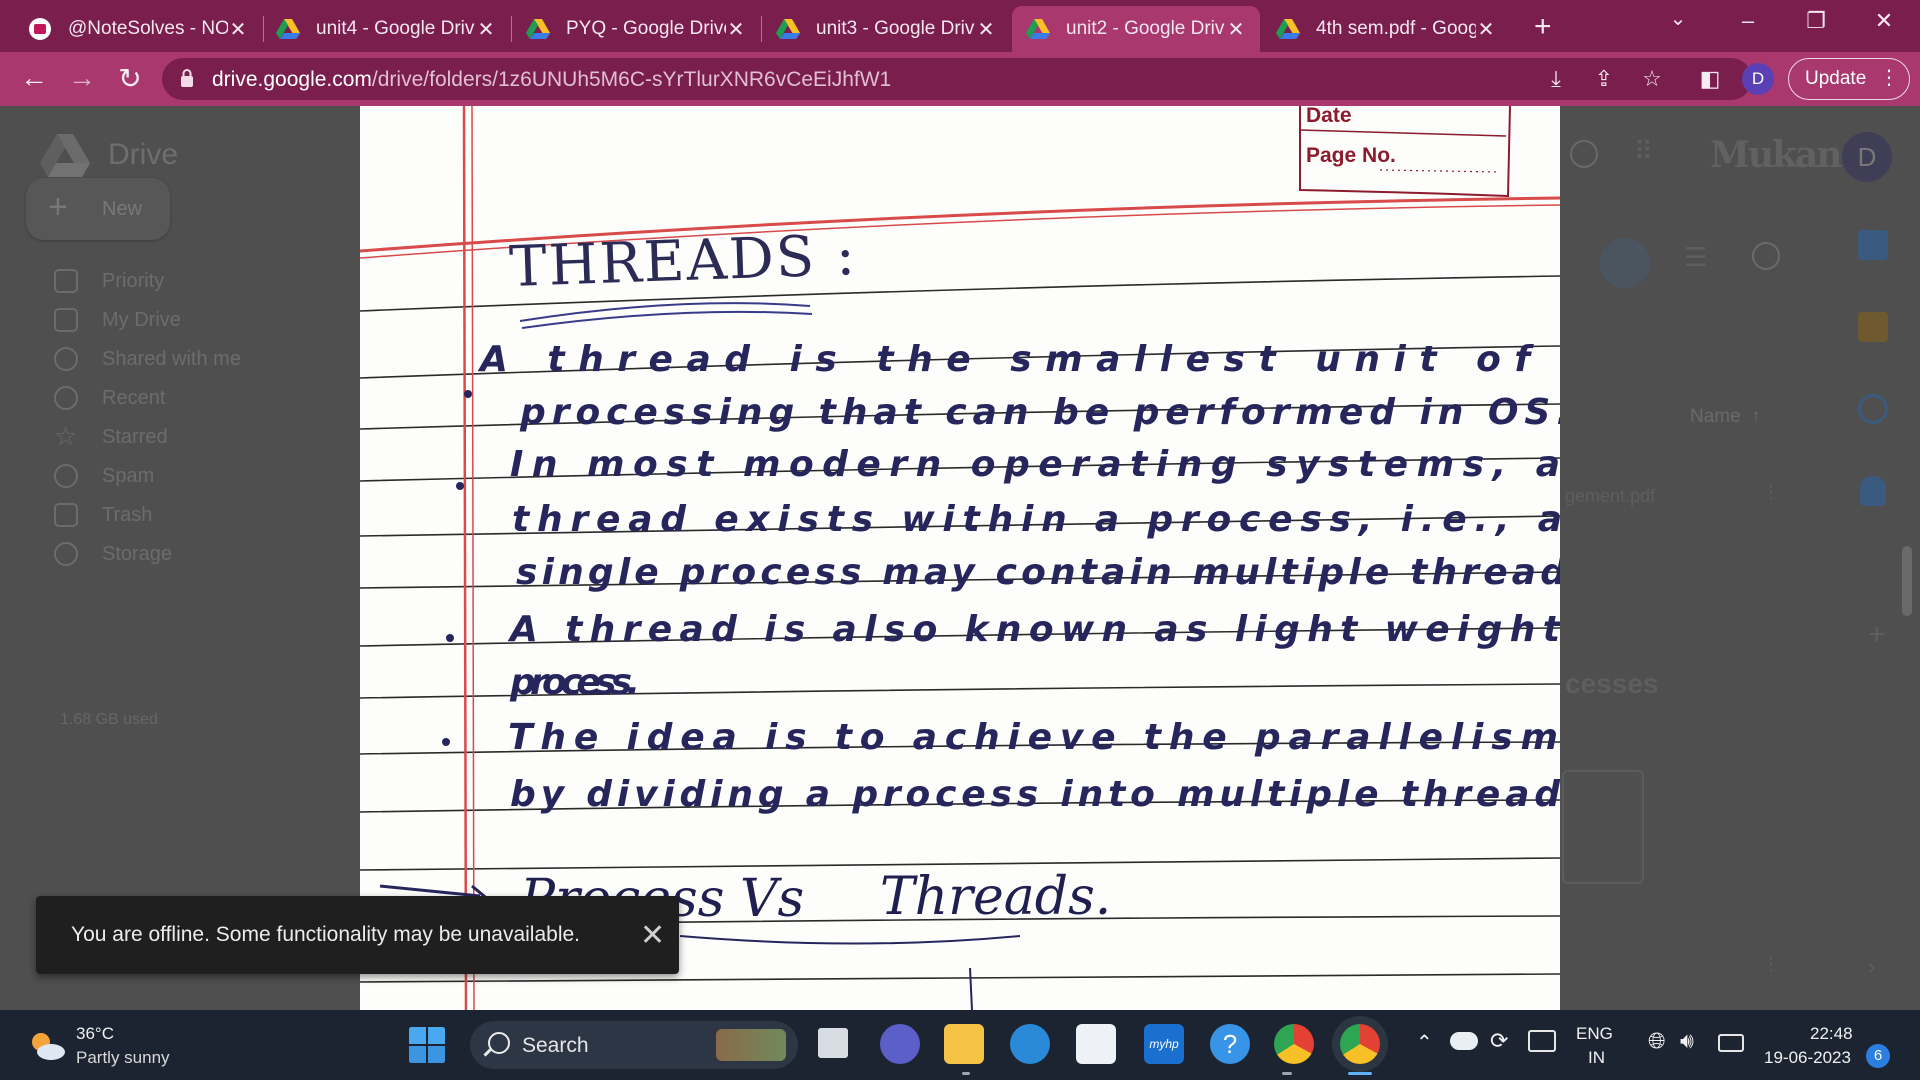 Image resolution: width=1920 pixels, height=1080 pixels. Describe the element at coordinates (58, 207) in the screenshot. I see `plus-icon: +` at that location.